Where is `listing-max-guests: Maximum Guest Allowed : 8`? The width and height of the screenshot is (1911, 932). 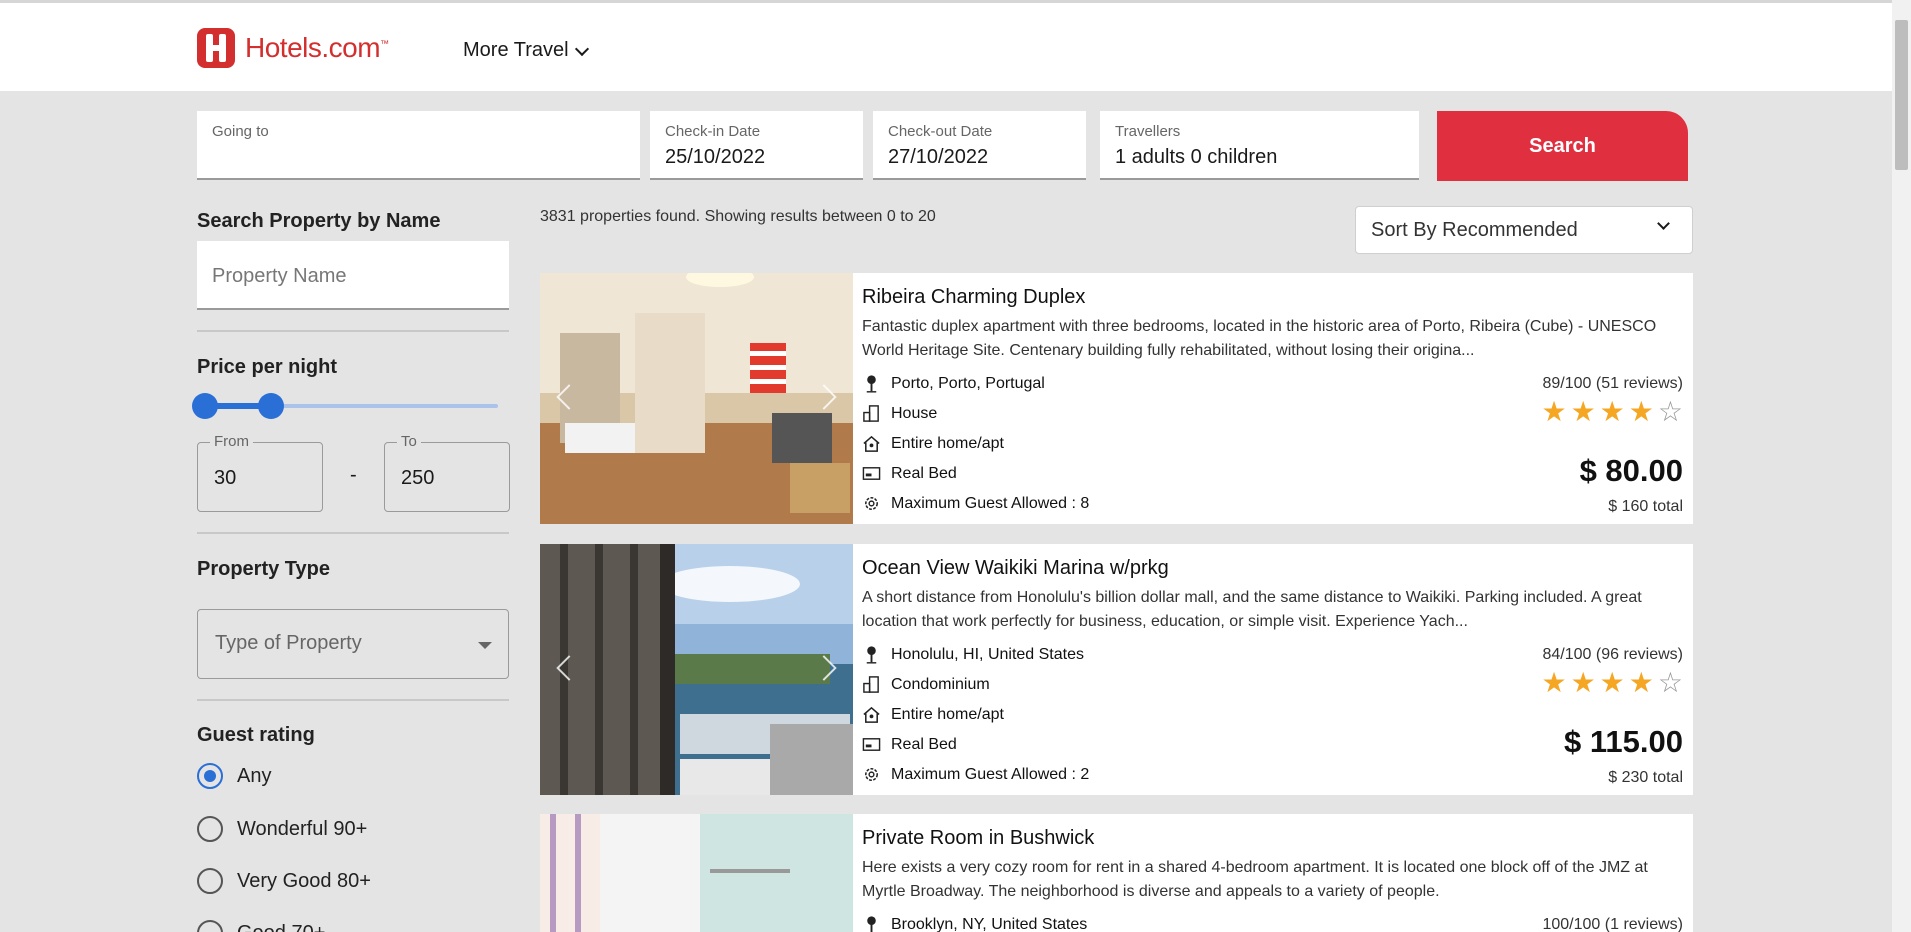
listing-max-guests: Maximum Guest Allowed : 8 is located at coordinates (975, 503).